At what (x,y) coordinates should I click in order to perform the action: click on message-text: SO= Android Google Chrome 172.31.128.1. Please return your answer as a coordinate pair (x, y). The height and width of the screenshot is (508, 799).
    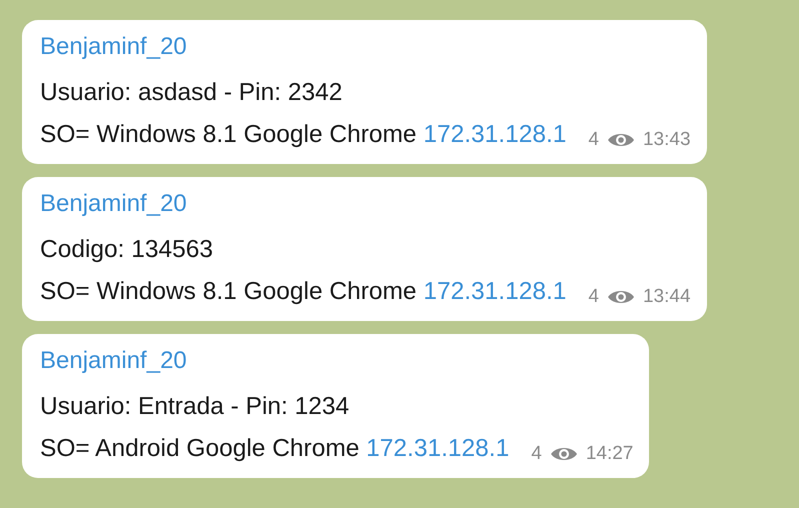
    Looking at the image, I should click on (275, 449).